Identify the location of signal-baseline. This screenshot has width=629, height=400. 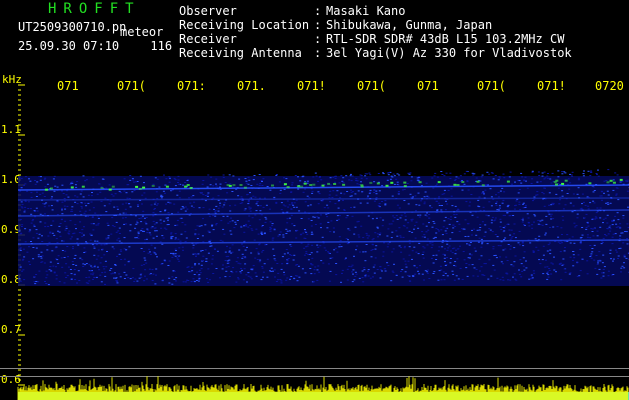
(323, 388).